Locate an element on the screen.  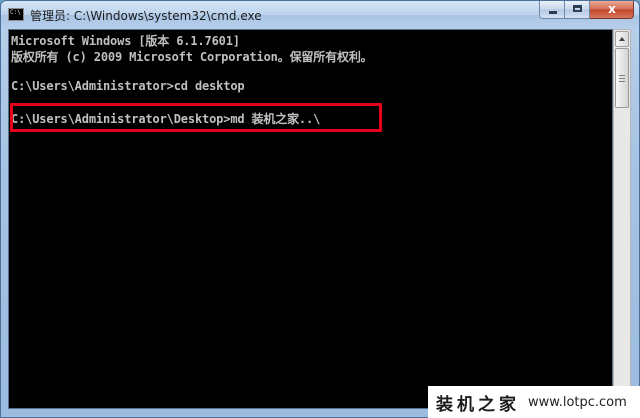
window-title: 管理员: C:\Windows\system32\cmd.exe is located at coordinates (146, 16).